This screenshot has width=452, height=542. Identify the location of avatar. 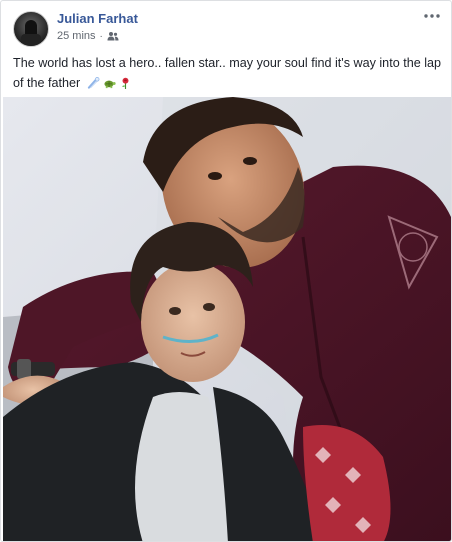
(31, 29).